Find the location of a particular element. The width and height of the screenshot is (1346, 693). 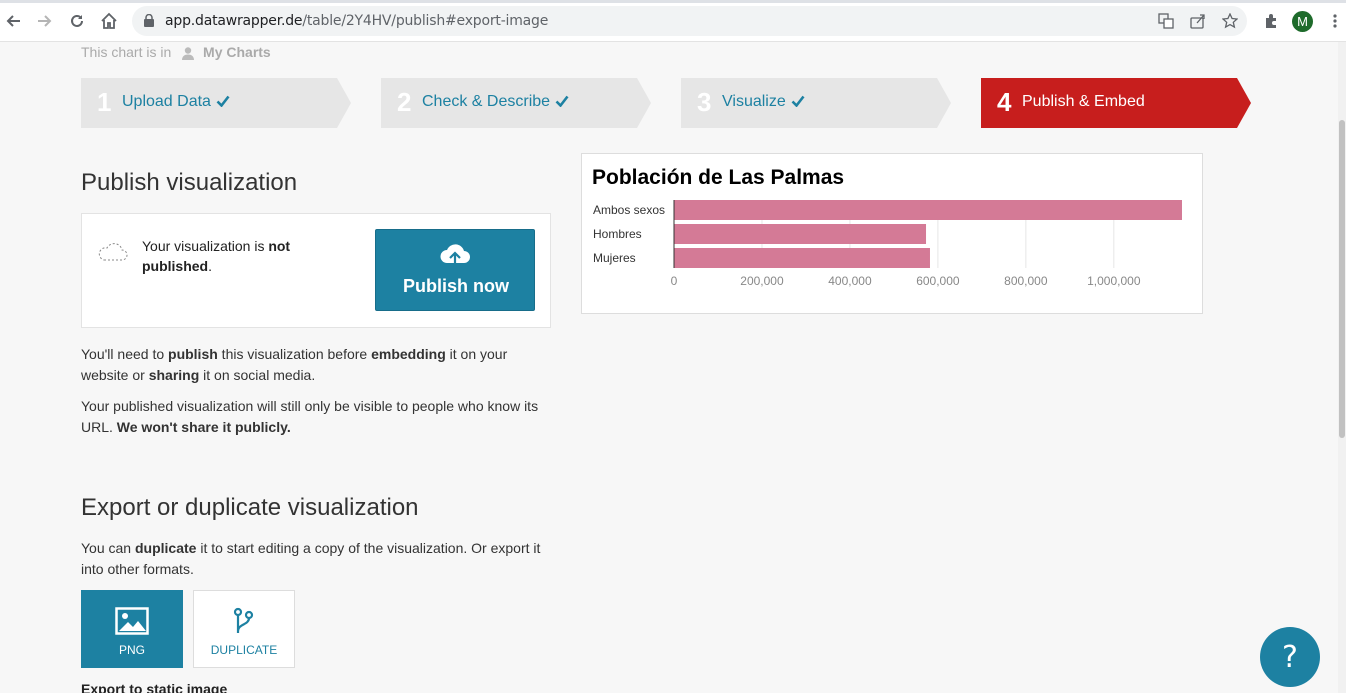

step-label: Upload Data is located at coordinates (176, 102).